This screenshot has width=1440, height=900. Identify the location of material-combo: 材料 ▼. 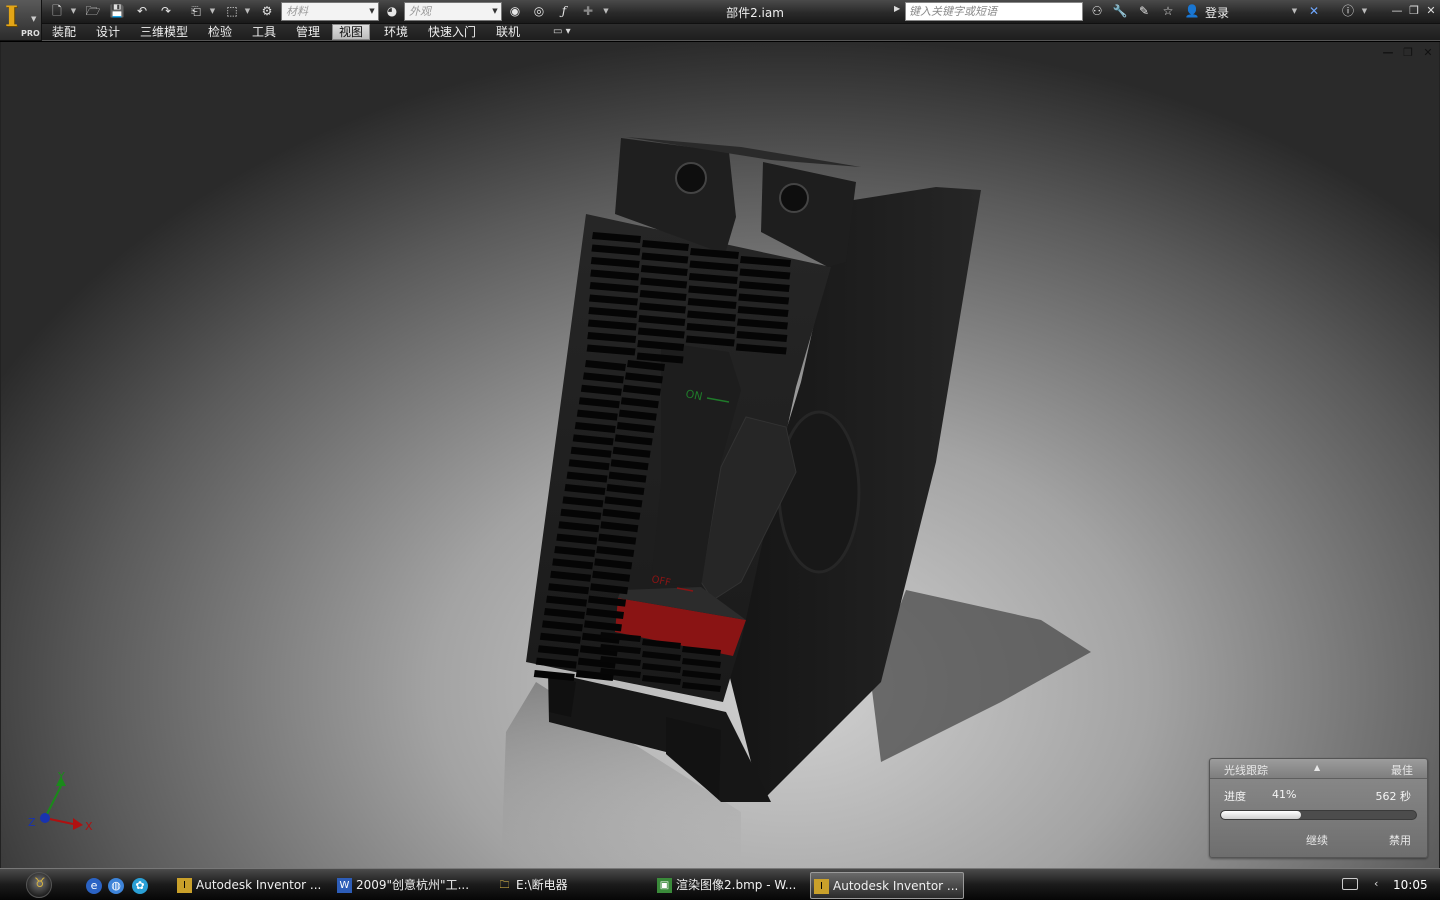
(330, 11).